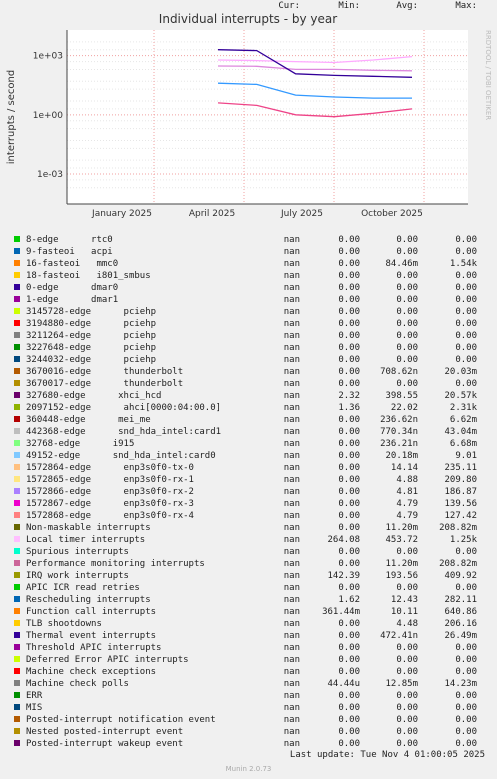 This screenshot has width=497, height=779. I want to click on legend-max: 9.01, so click(466, 456).